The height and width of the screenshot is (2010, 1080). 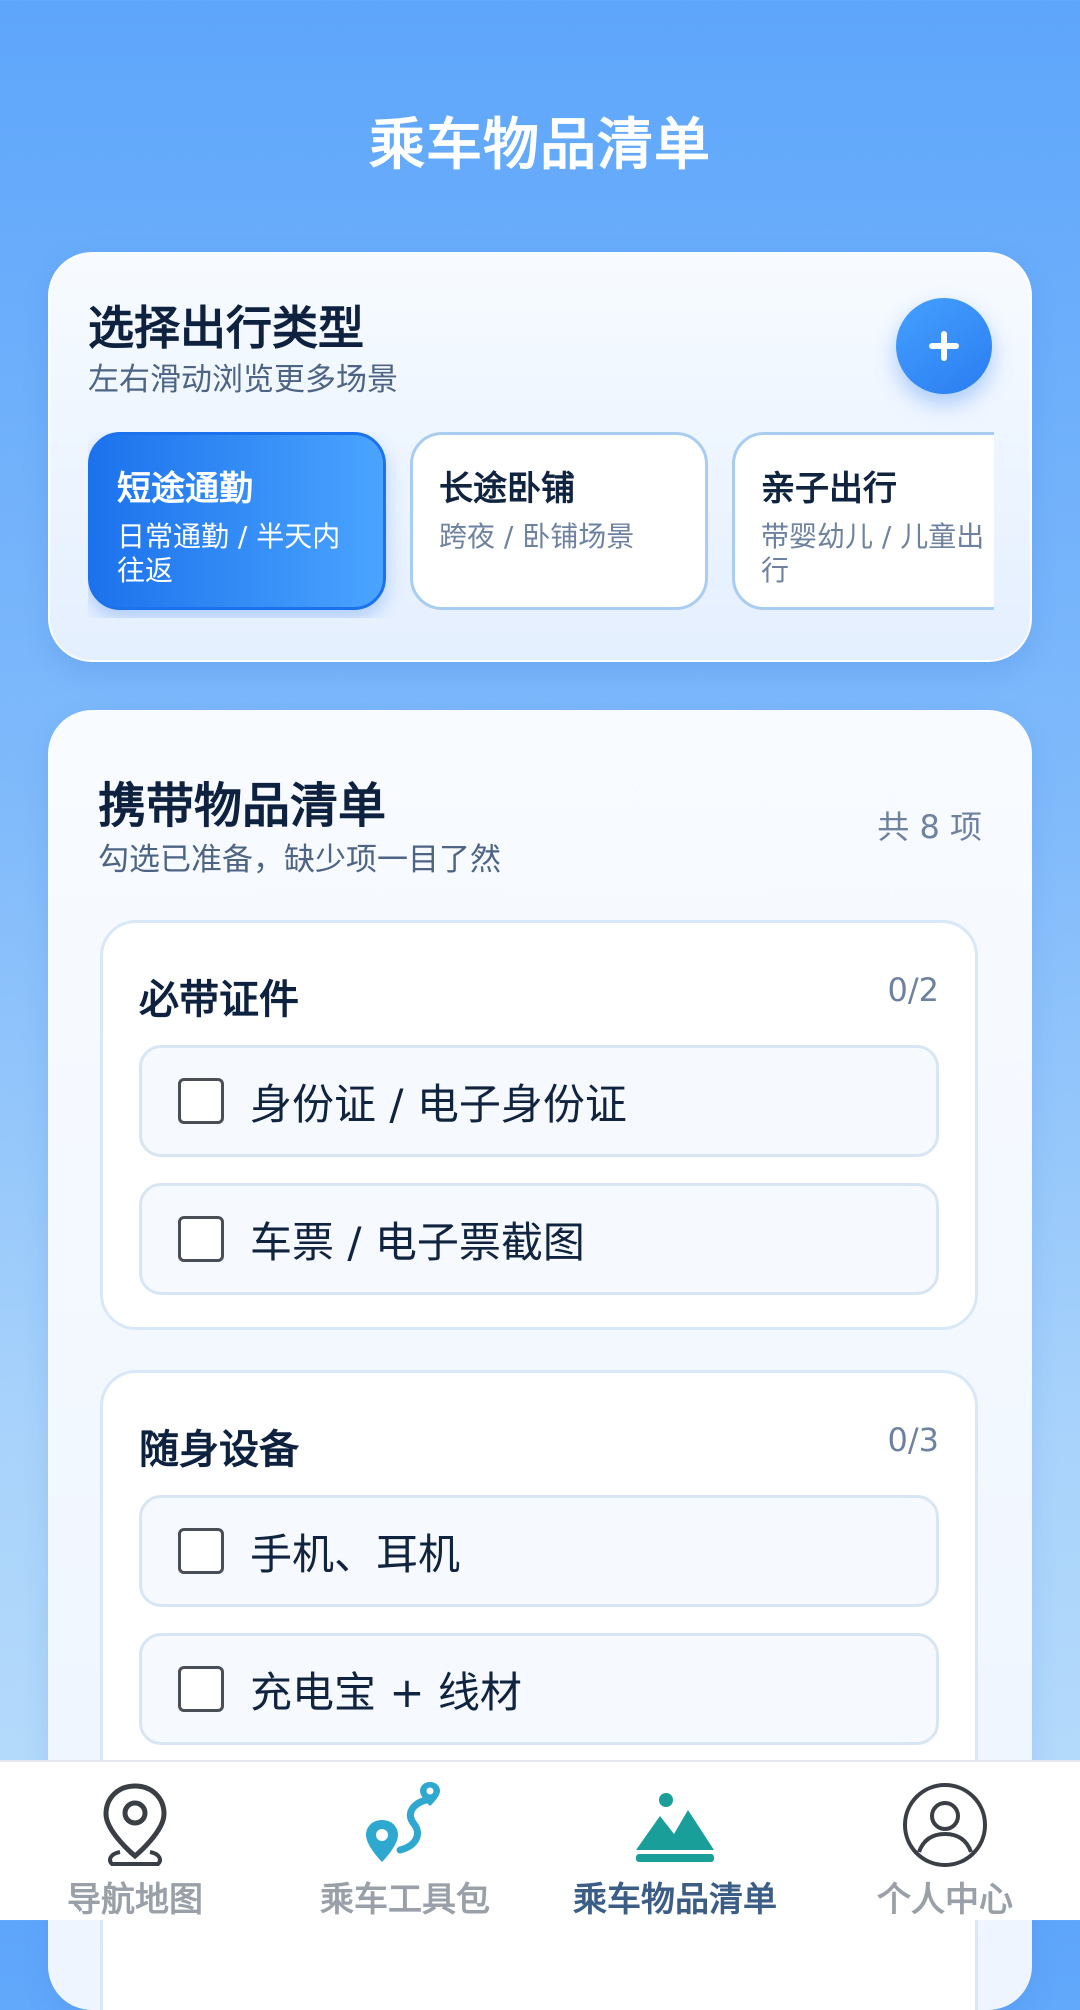 I want to click on nav-label: 个人中心, so click(x=945, y=1900).